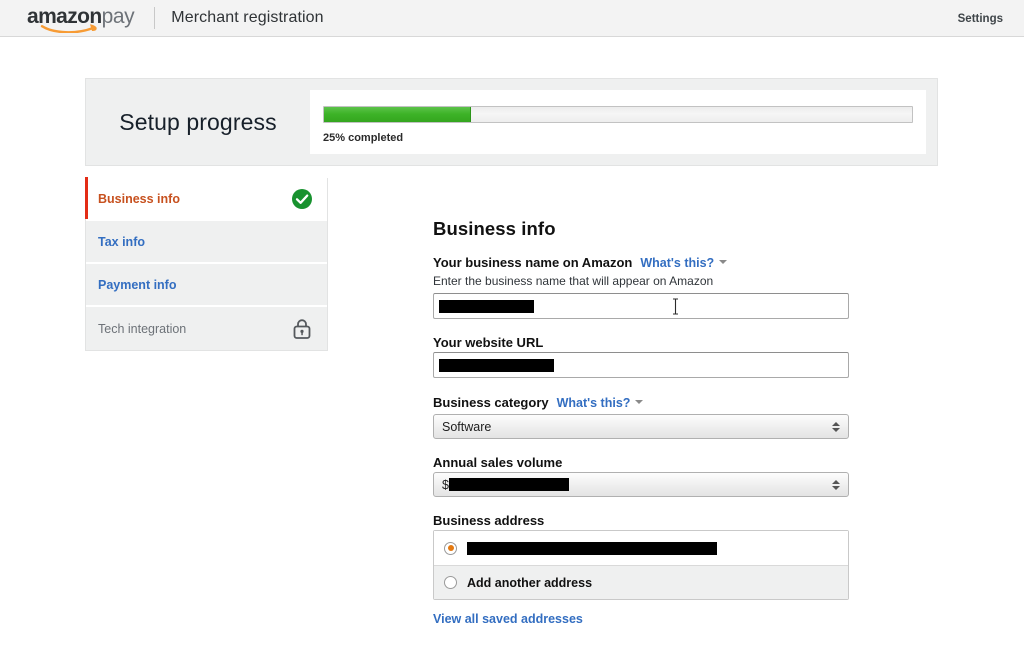 This screenshot has width=1024, height=655. What do you see at coordinates (533, 262) in the screenshot?
I see `business-name-label: Your business name on Amazon` at bounding box center [533, 262].